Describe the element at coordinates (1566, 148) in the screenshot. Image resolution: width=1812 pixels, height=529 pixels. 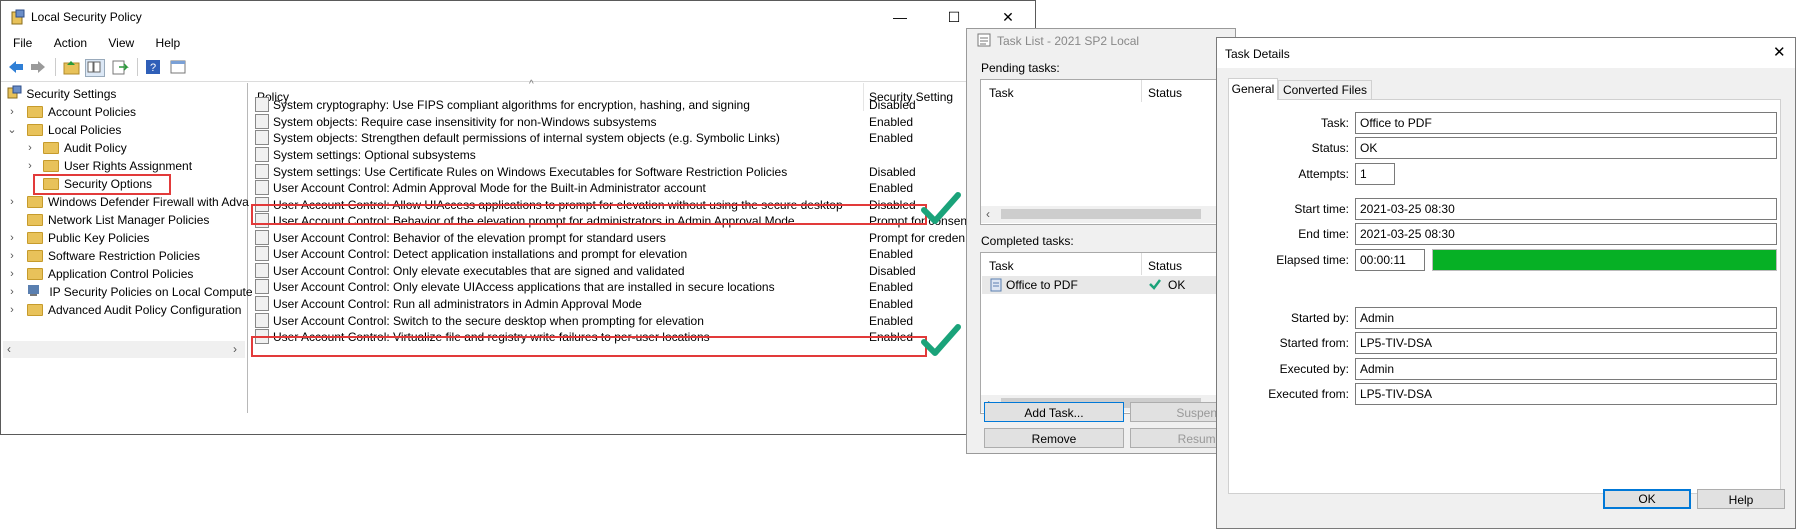
I see `status-field: OK` at that location.